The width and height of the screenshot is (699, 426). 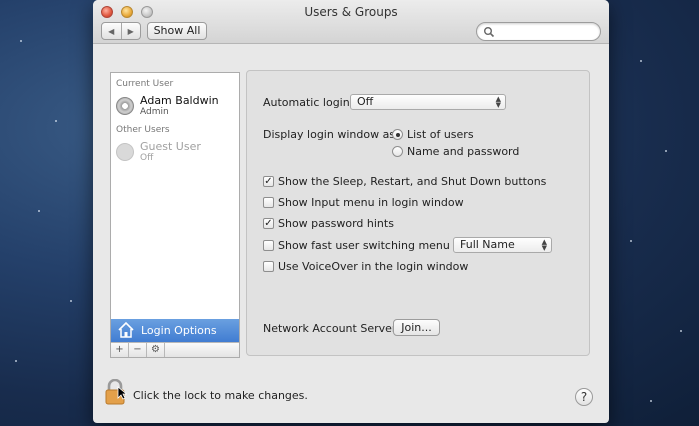 I want to click on automatic-login-label: Automatic login:, so click(x=308, y=102).